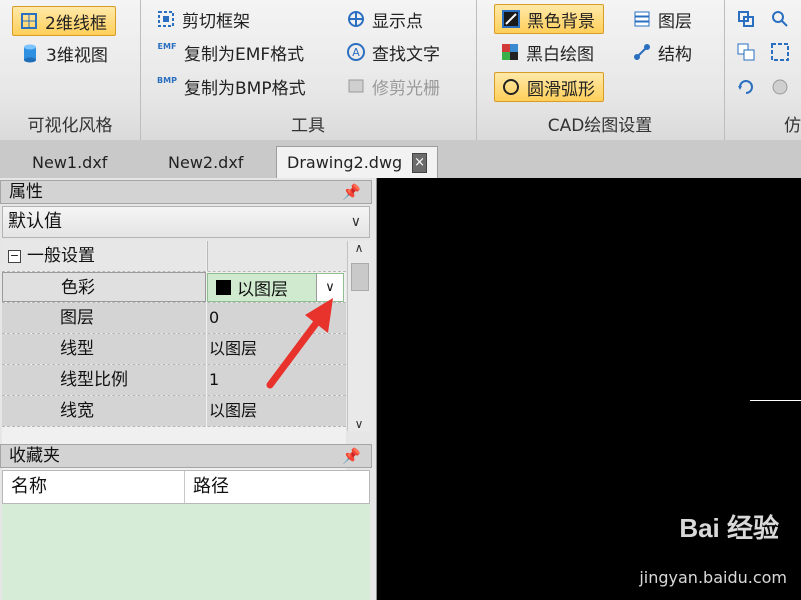 Image resolution: width=801 pixels, height=600 pixels. What do you see at coordinates (94, 487) in the screenshot?
I see `column-name: 名称` at bounding box center [94, 487].